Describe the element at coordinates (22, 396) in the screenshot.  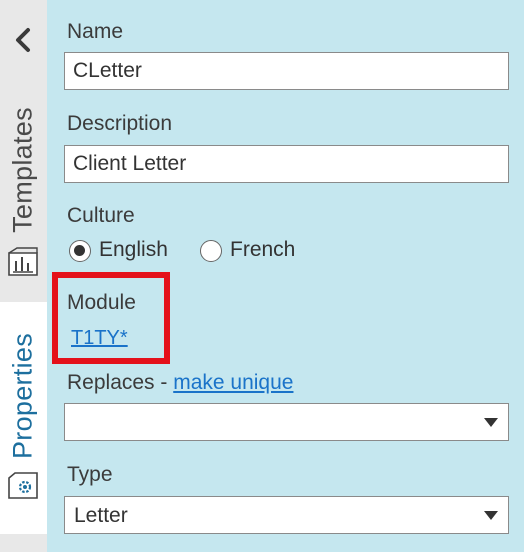
I see `tab-properties-label: Properties` at that location.